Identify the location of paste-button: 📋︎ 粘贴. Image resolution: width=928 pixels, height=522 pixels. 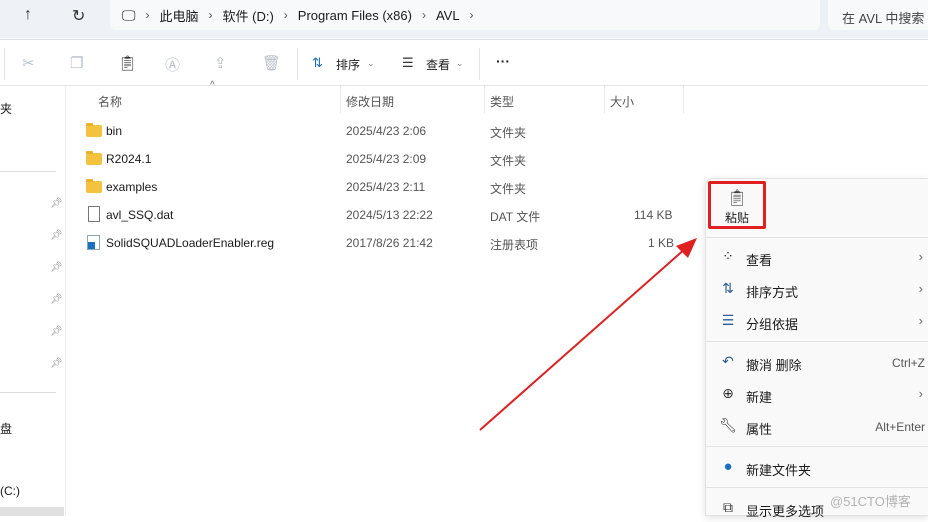
(737, 205).